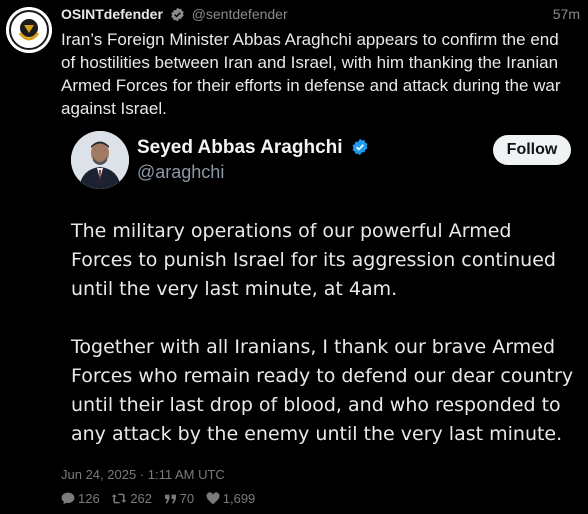  I want to click on engagement-stats: 126 262 70 1,699, so click(162, 498).